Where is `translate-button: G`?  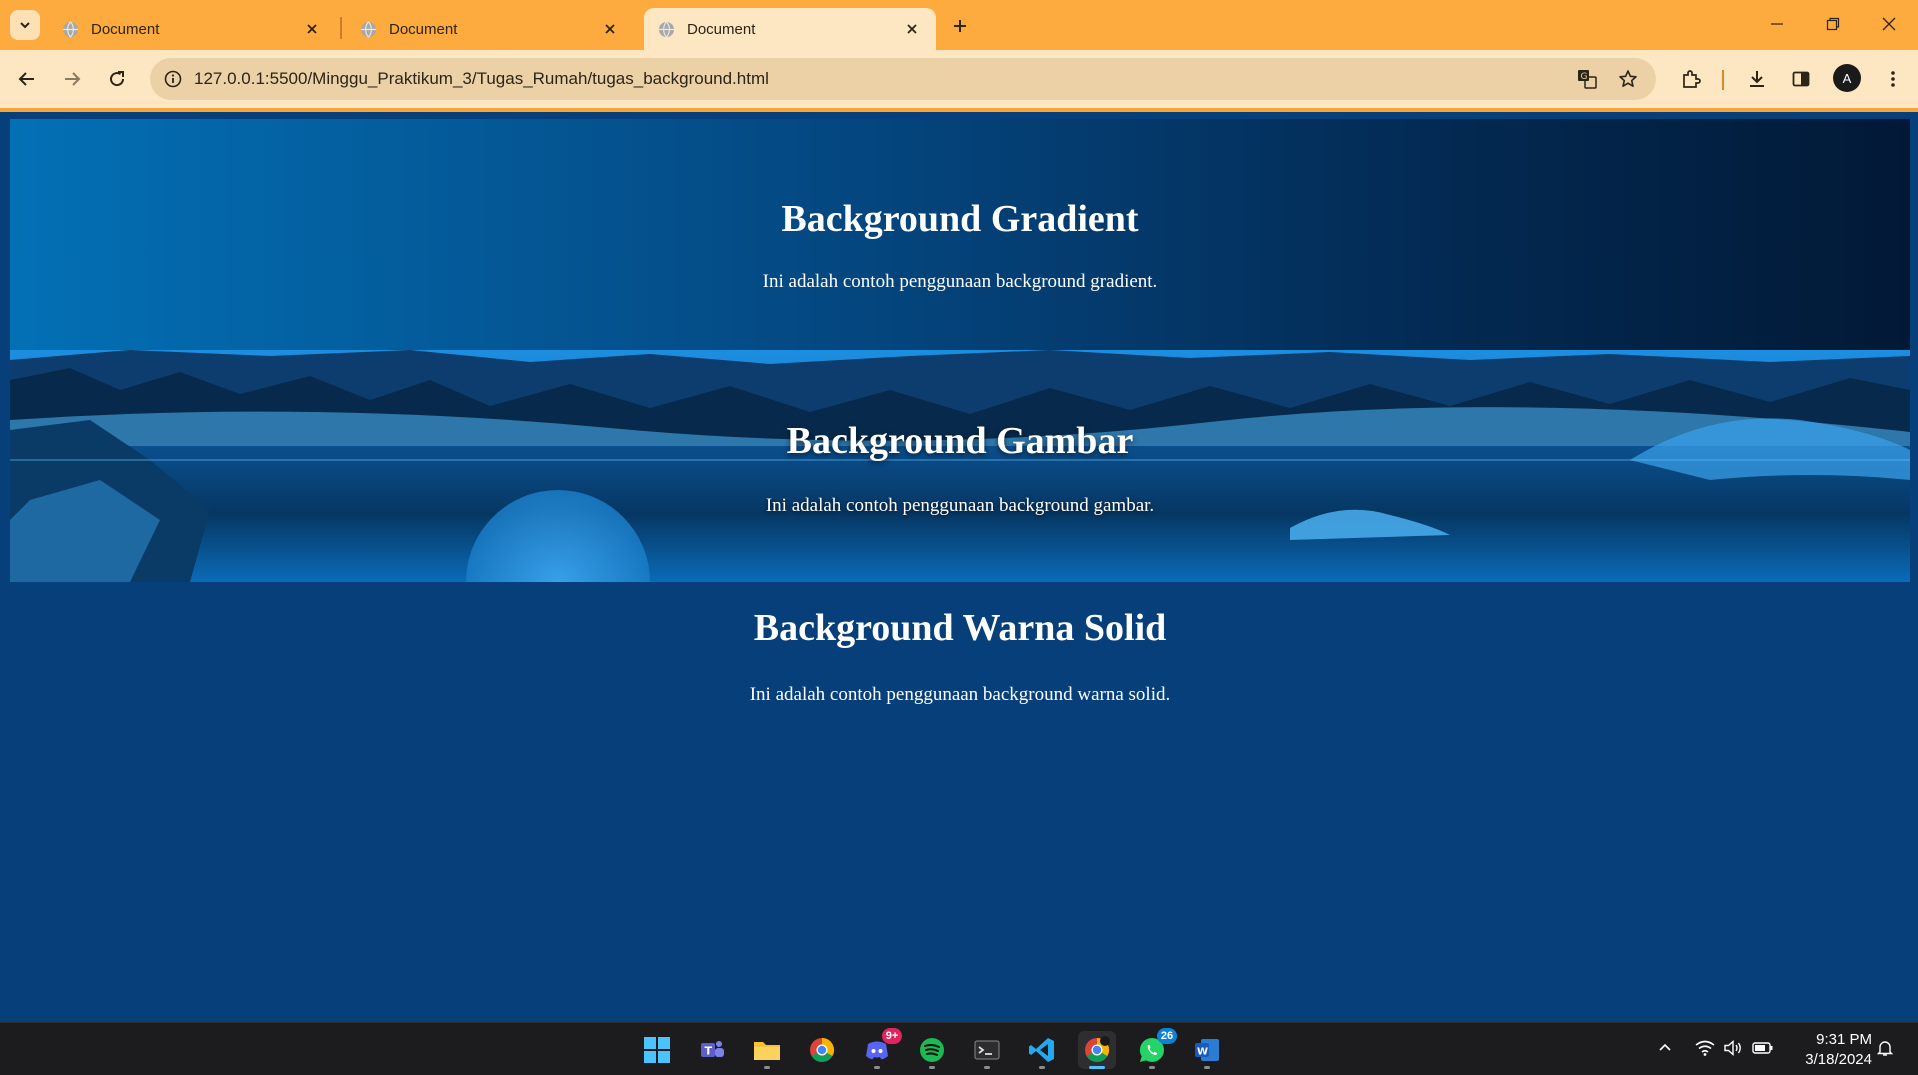 translate-button: G is located at coordinates (1587, 79).